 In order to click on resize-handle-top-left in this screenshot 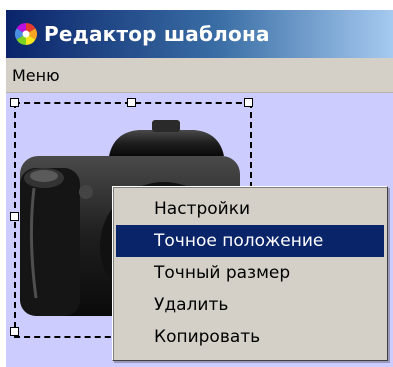, I will do `click(14, 102)`.